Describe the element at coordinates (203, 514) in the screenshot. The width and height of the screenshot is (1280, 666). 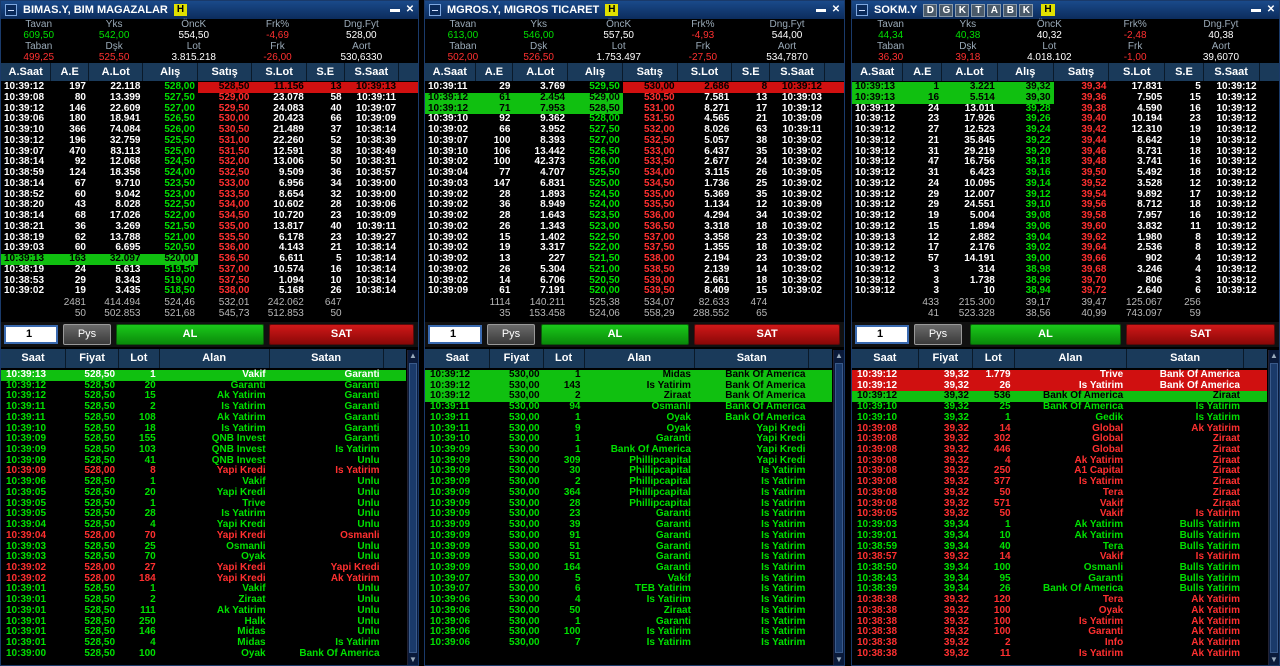
I see `trade-row: 10:39:05 528,50 28 Is Yatirim Unlu` at that location.